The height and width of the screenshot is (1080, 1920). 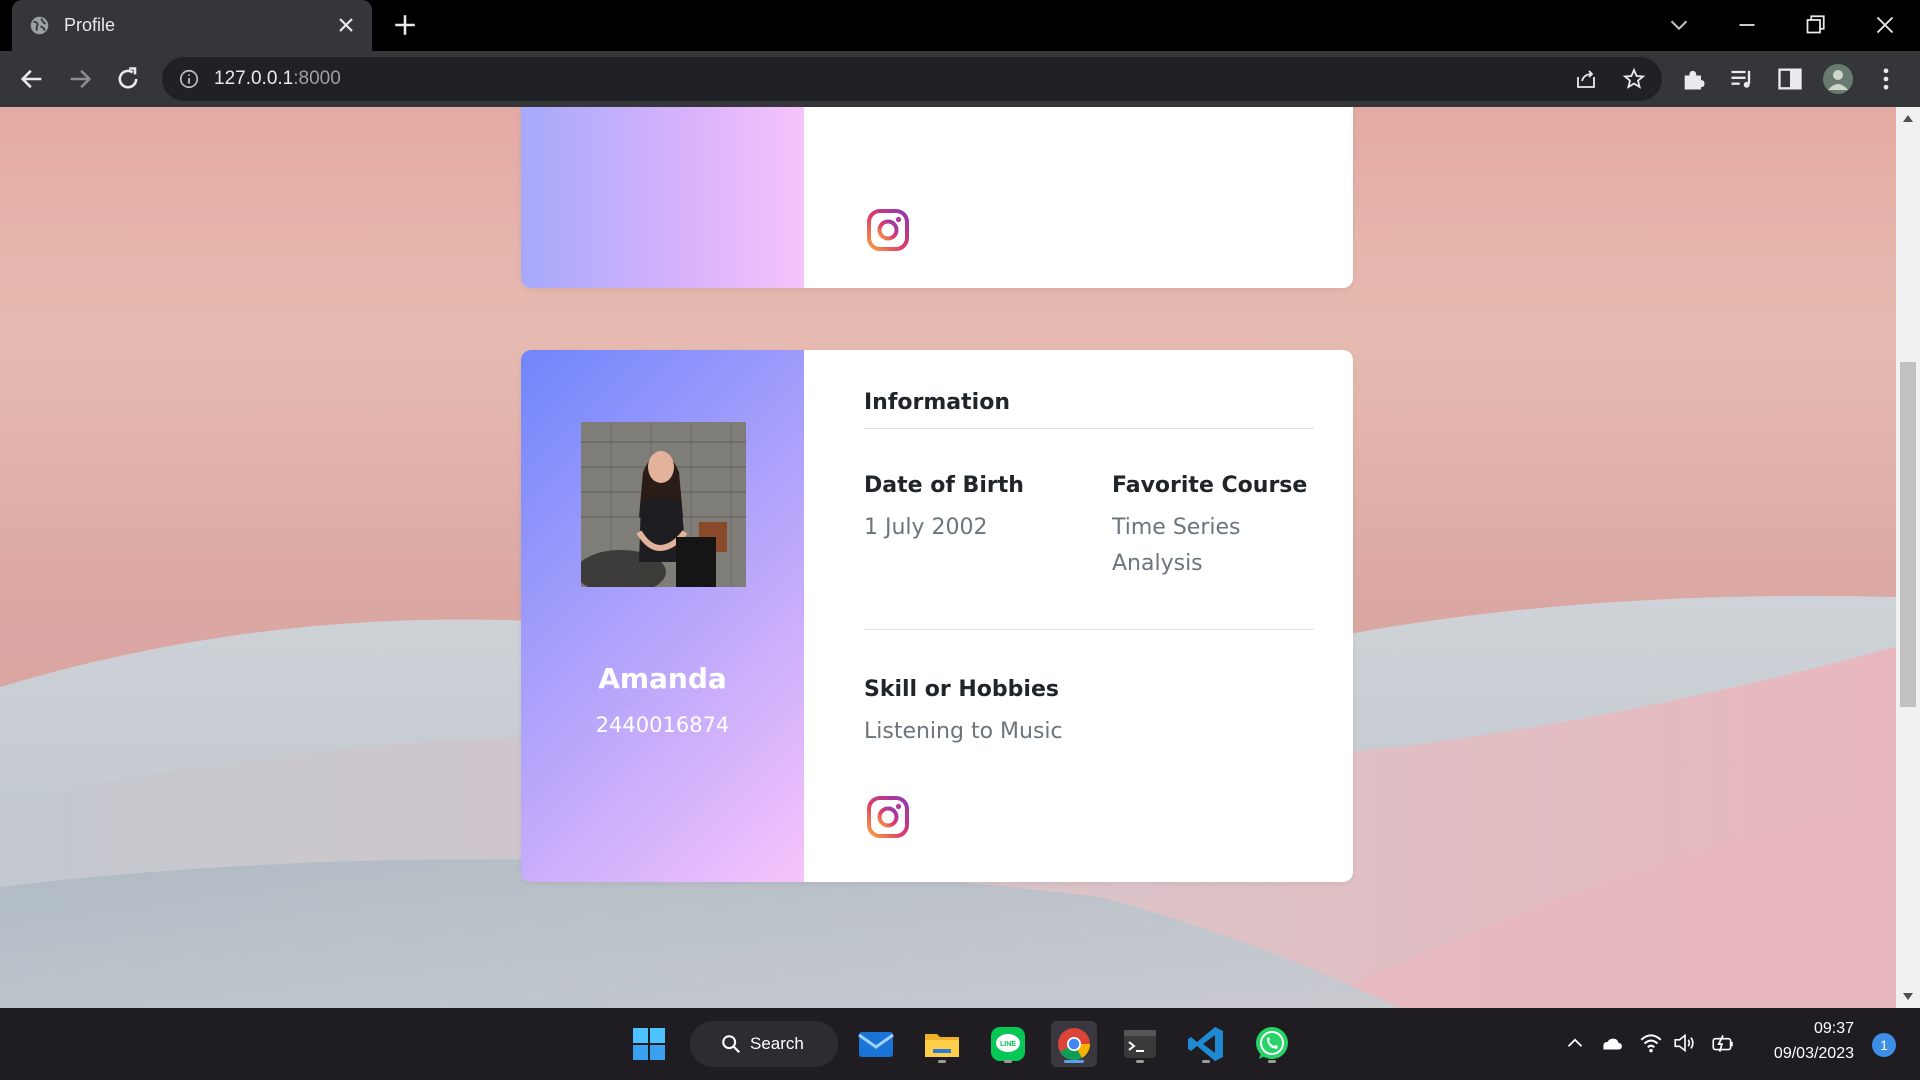 What do you see at coordinates (662, 678) in the screenshot?
I see `student-name: Amanda` at bounding box center [662, 678].